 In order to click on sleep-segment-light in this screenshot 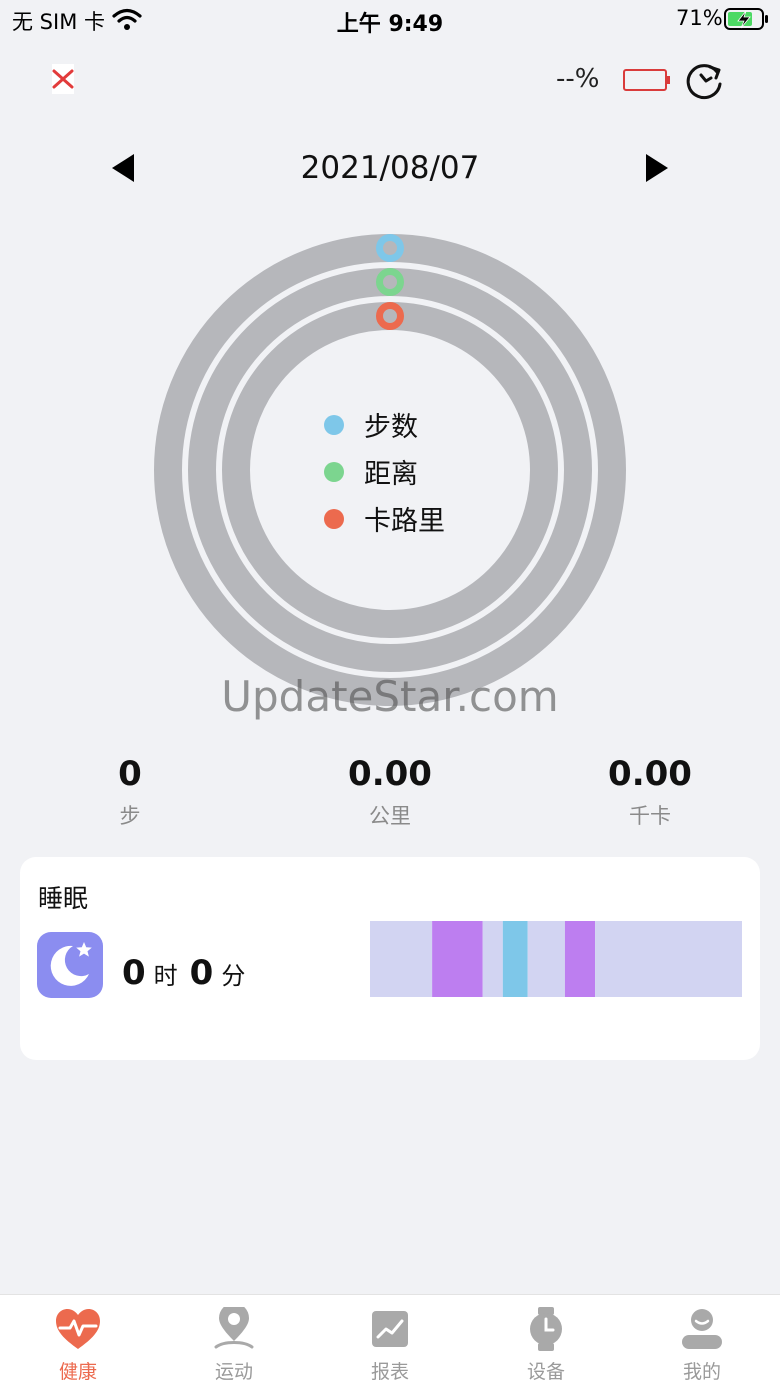, I will do `click(515, 959)`.